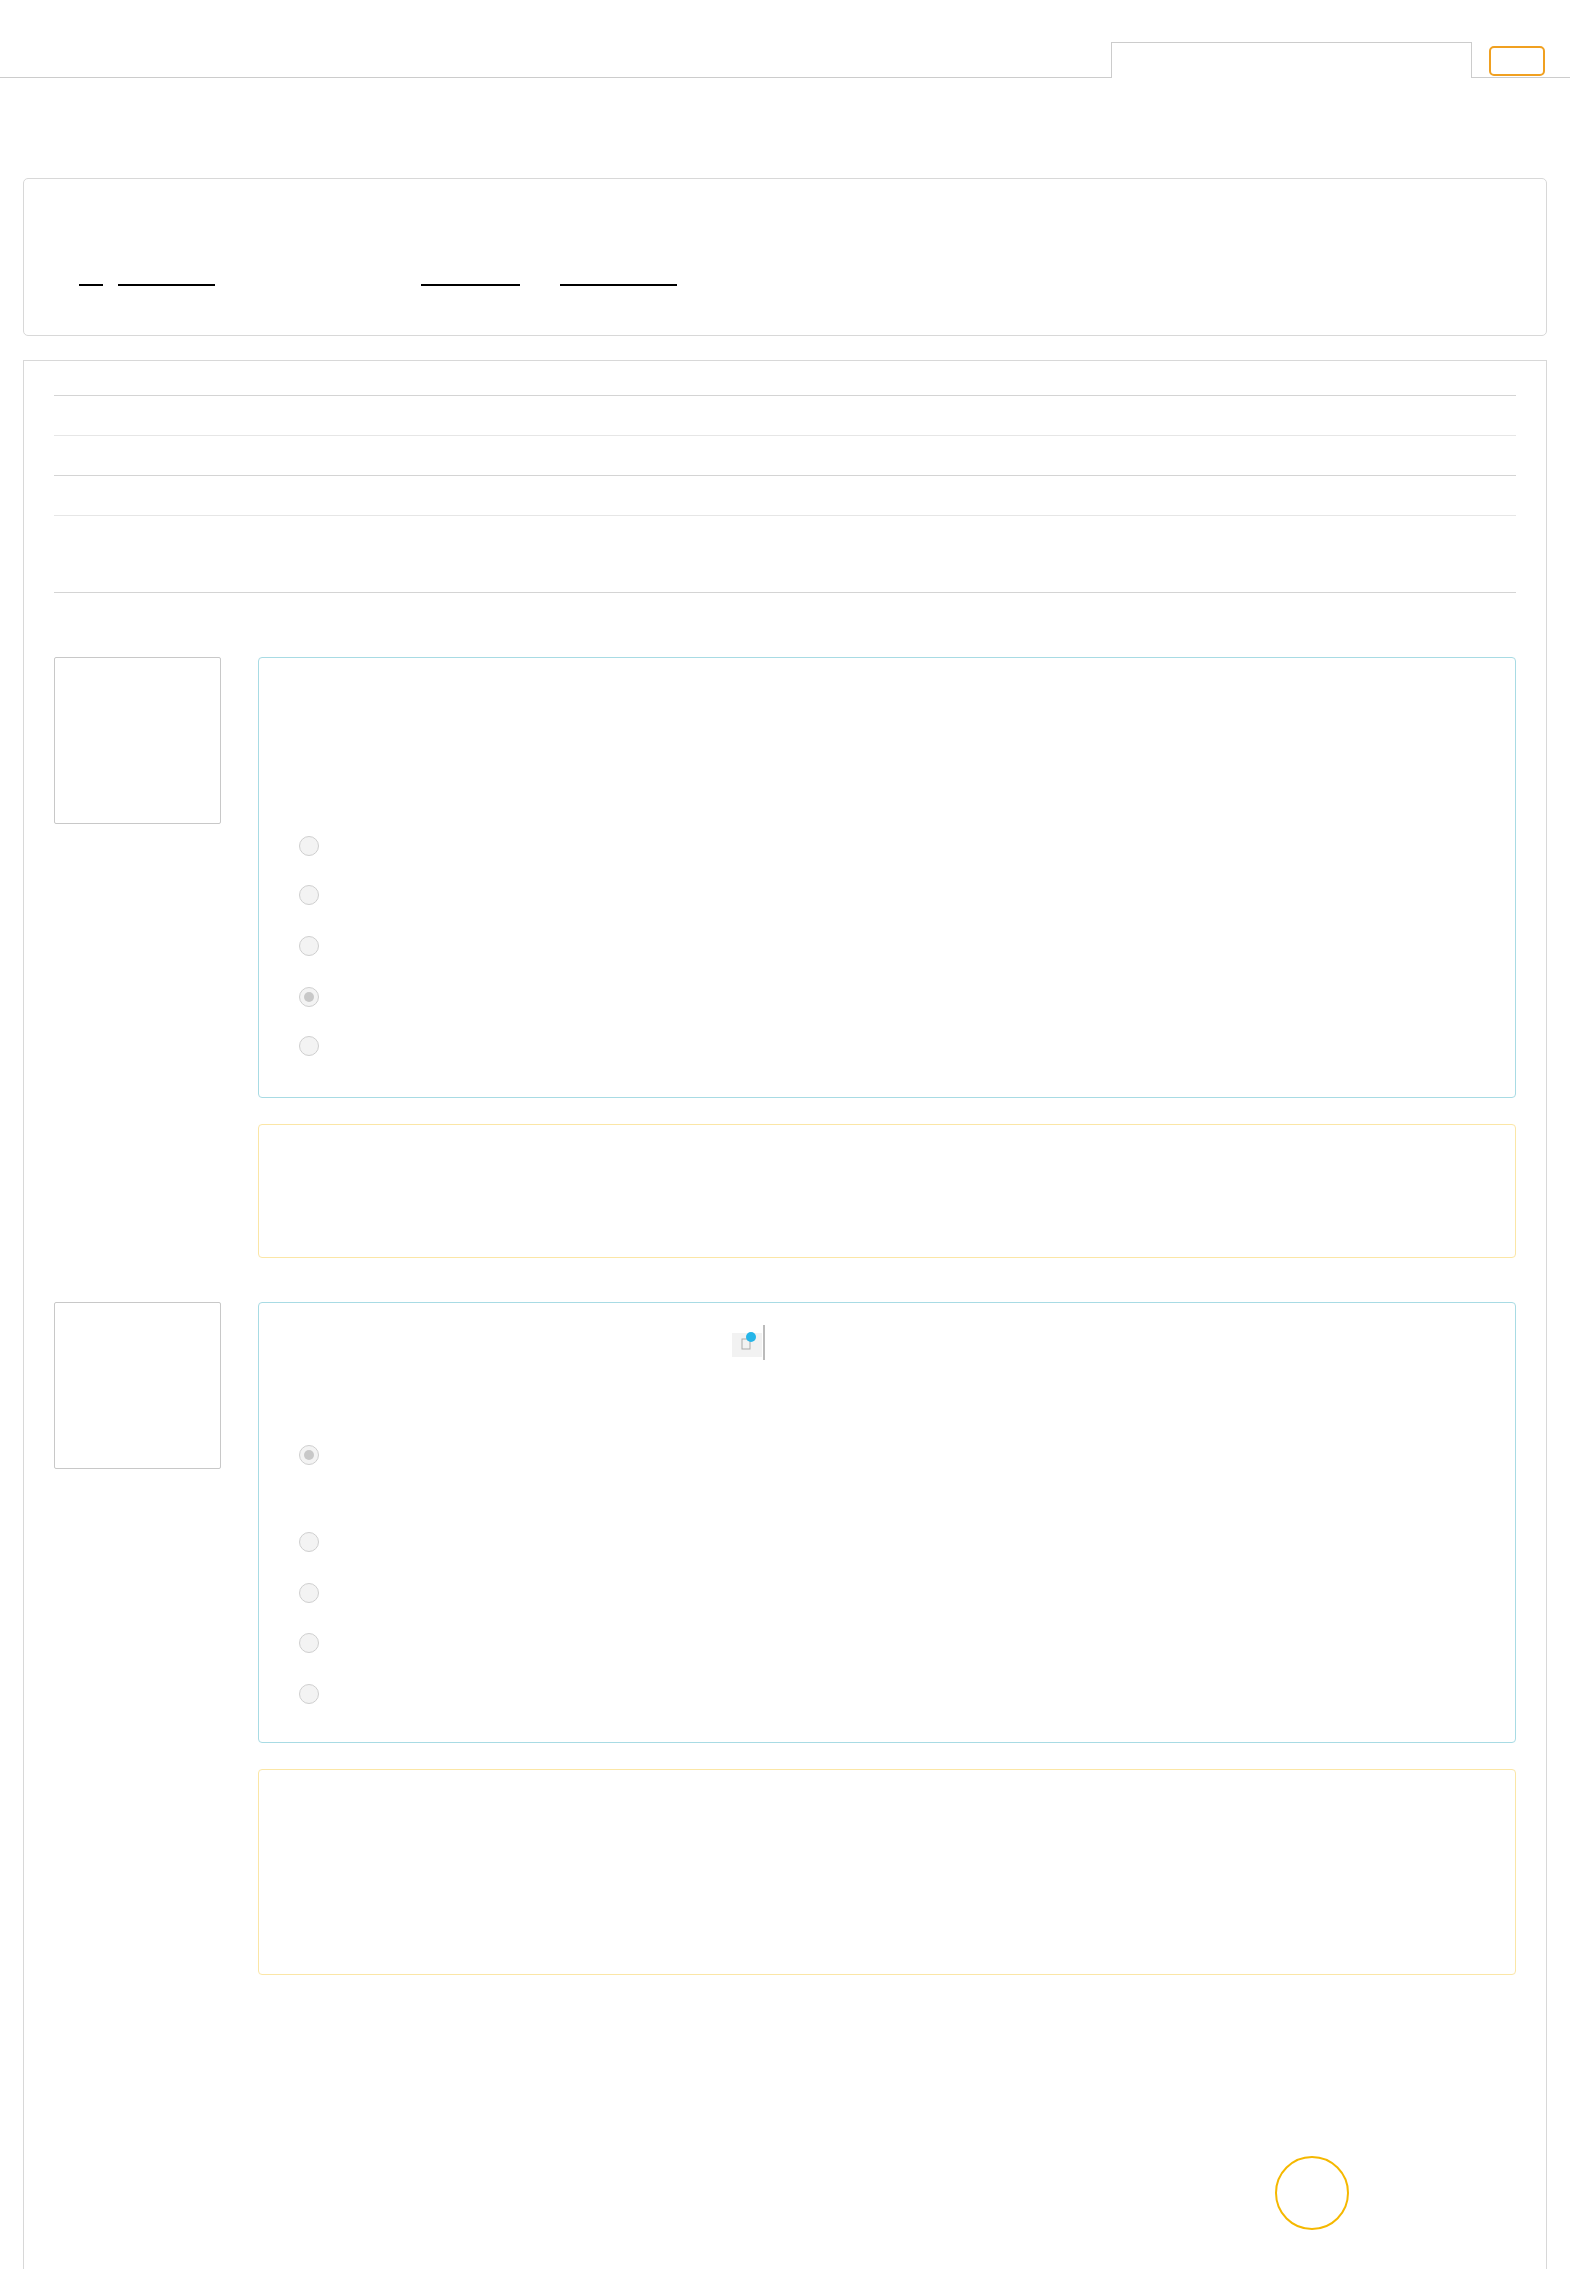 Image resolution: width=1570 pixels, height=2269 pixels. What do you see at coordinates (1517, 61) in the screenshot?
I see `header-button` at bounding box center [1517, 61].